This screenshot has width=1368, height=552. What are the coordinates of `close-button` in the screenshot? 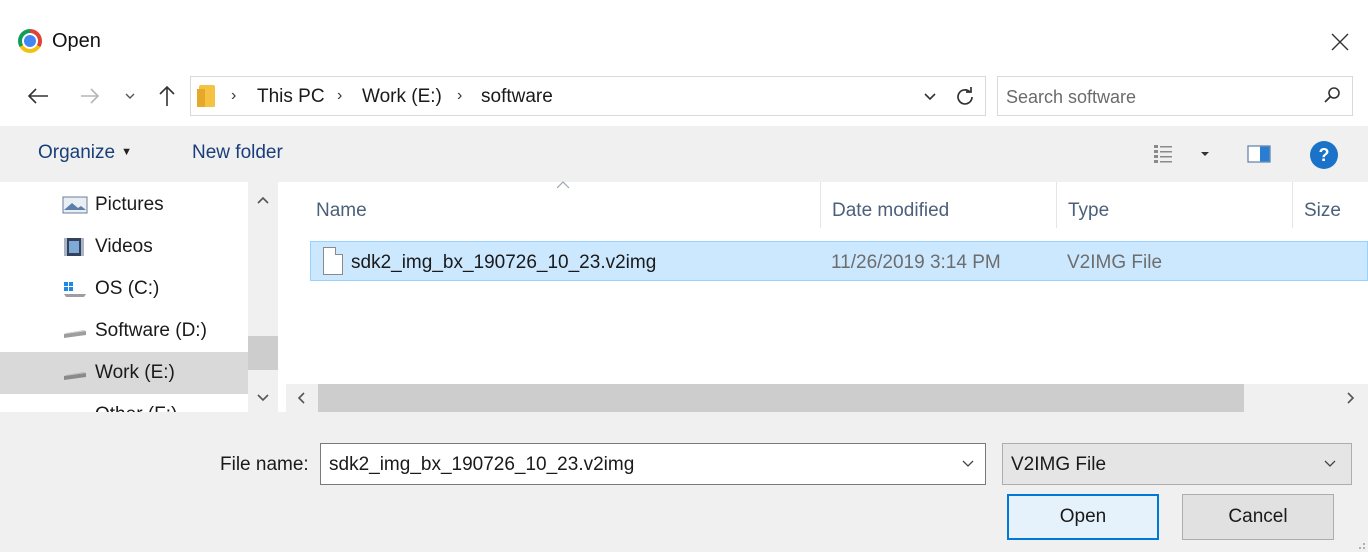 It's located at (1340, 42).